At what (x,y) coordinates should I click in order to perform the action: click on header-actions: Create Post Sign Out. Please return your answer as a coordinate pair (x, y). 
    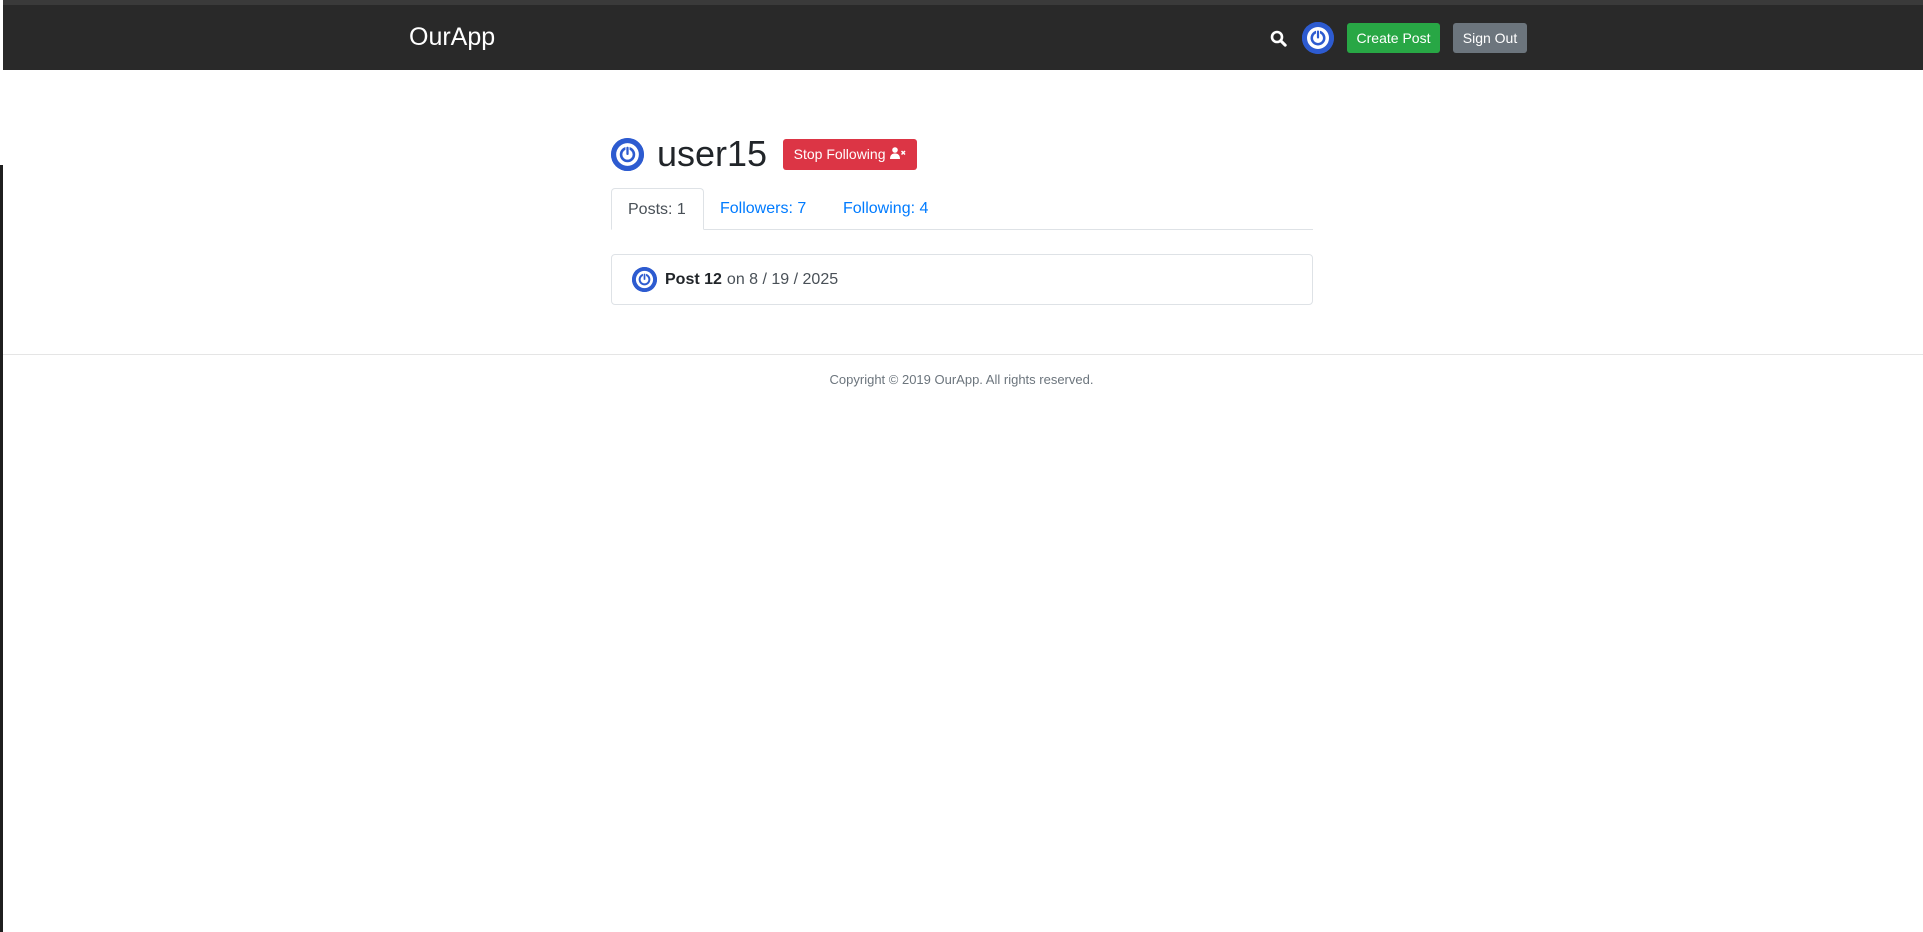
    Looking at the image, I should click on (1396, 38).